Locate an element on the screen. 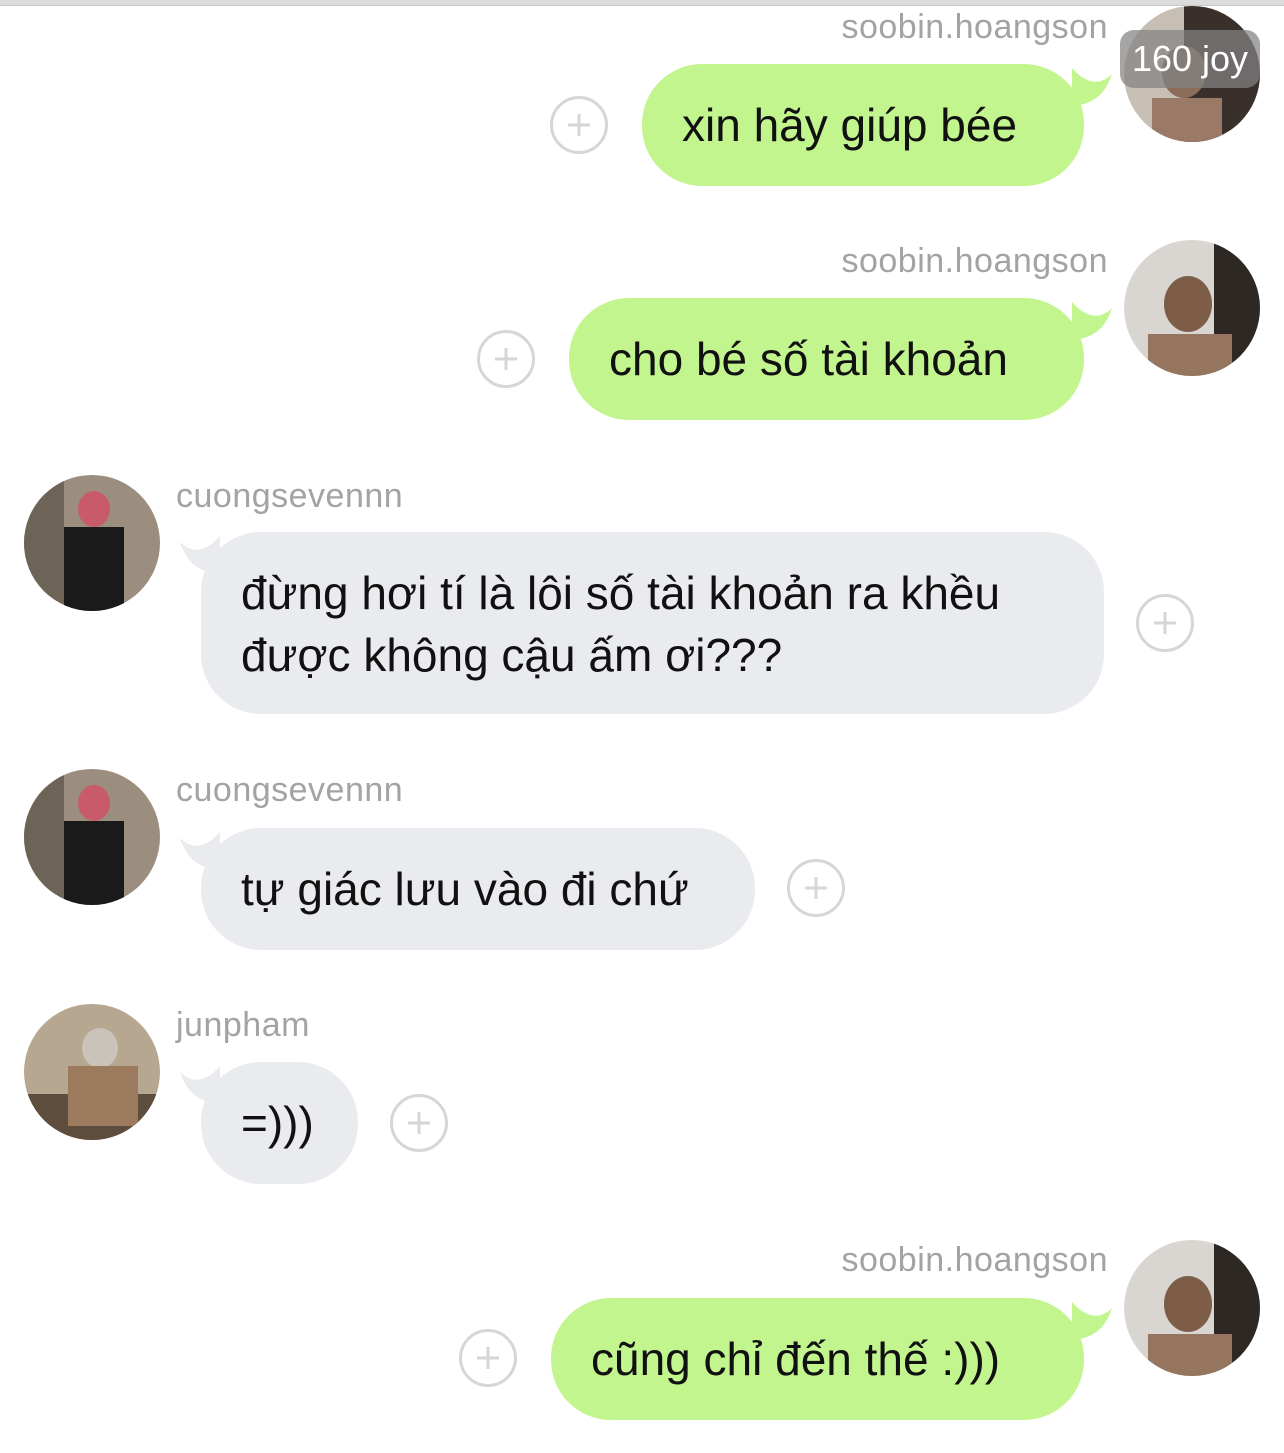  message-text: =))) is located at coordinates (277, 1123).